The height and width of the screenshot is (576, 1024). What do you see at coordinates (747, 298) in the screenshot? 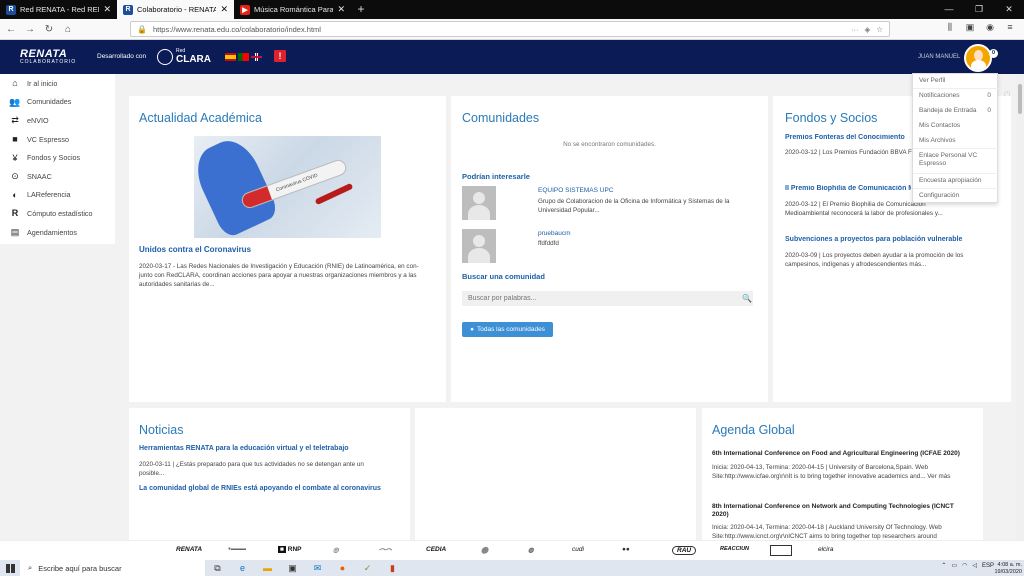
I see `search-icon: 🔍` at bounding box center [747, 298].